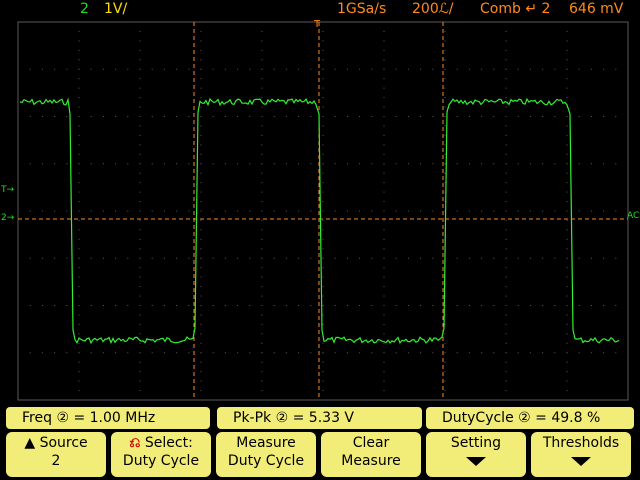  What do you see at coordinates (581, 454) in the screenshot?
I see `thresholds-softkey: Thresholds` at bounding box center [581, 454].